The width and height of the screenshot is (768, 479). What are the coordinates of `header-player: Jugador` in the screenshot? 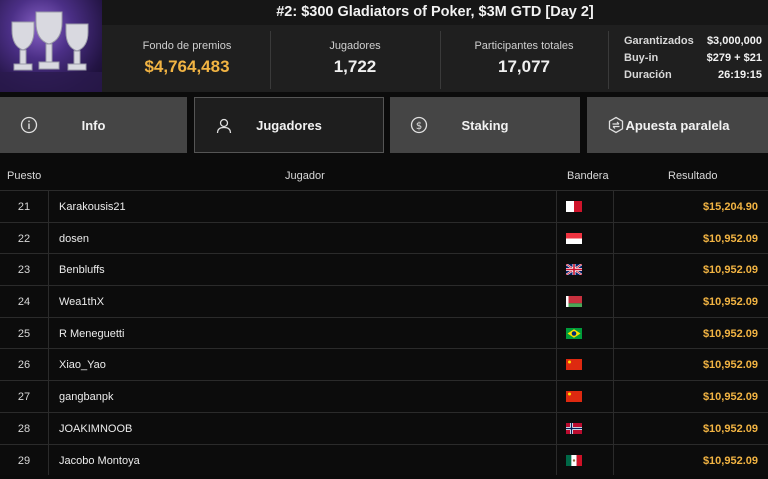 It's located at (305, 176).